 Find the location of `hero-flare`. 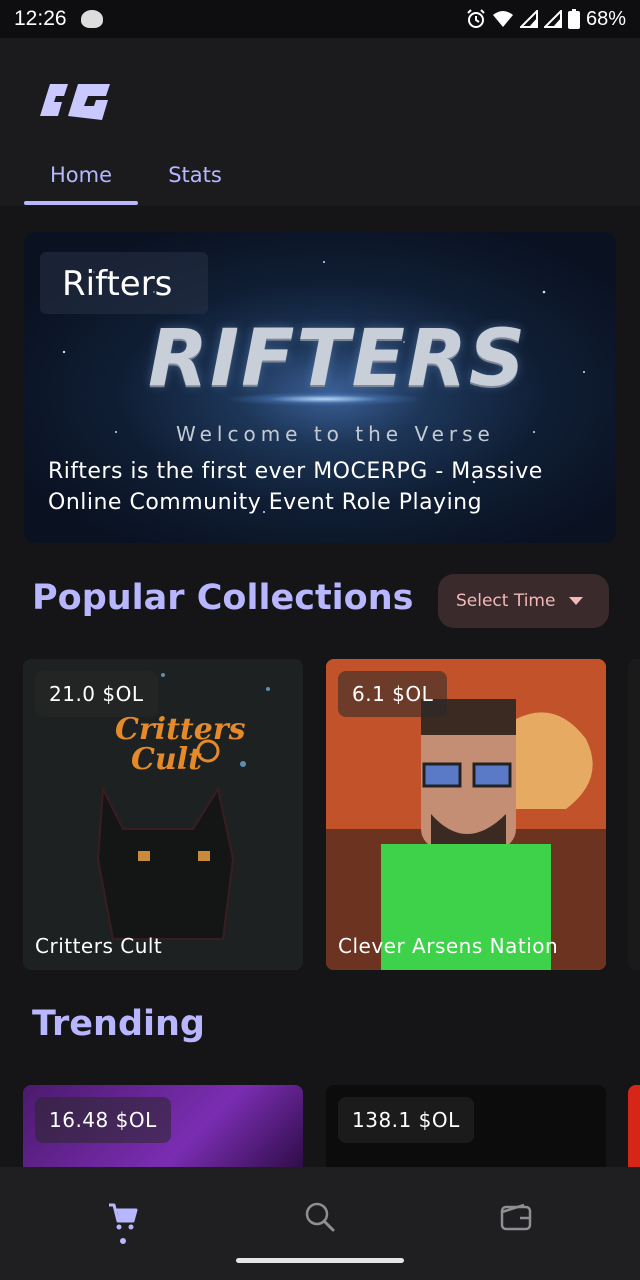

hero-flare is located at coordinates (324, 399).